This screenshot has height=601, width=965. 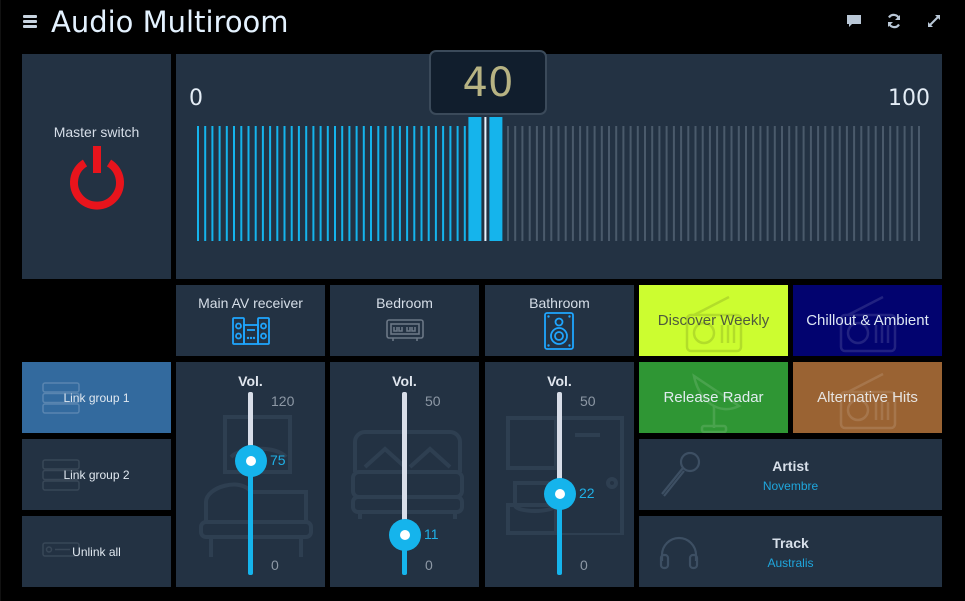 What do you see at coordinates (496, 179) in the screenshot?
I see `volume-handle-right` at bounding box center [496, 179].